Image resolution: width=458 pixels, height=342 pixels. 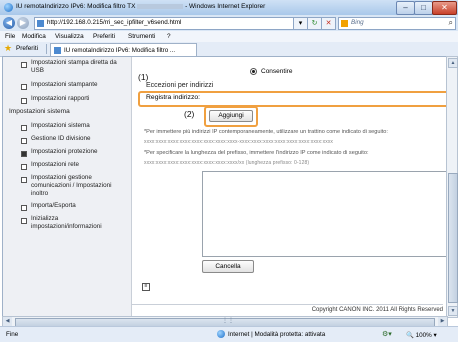 I want to click on search-input: Bing ⌕, so click(x=397, y=23).